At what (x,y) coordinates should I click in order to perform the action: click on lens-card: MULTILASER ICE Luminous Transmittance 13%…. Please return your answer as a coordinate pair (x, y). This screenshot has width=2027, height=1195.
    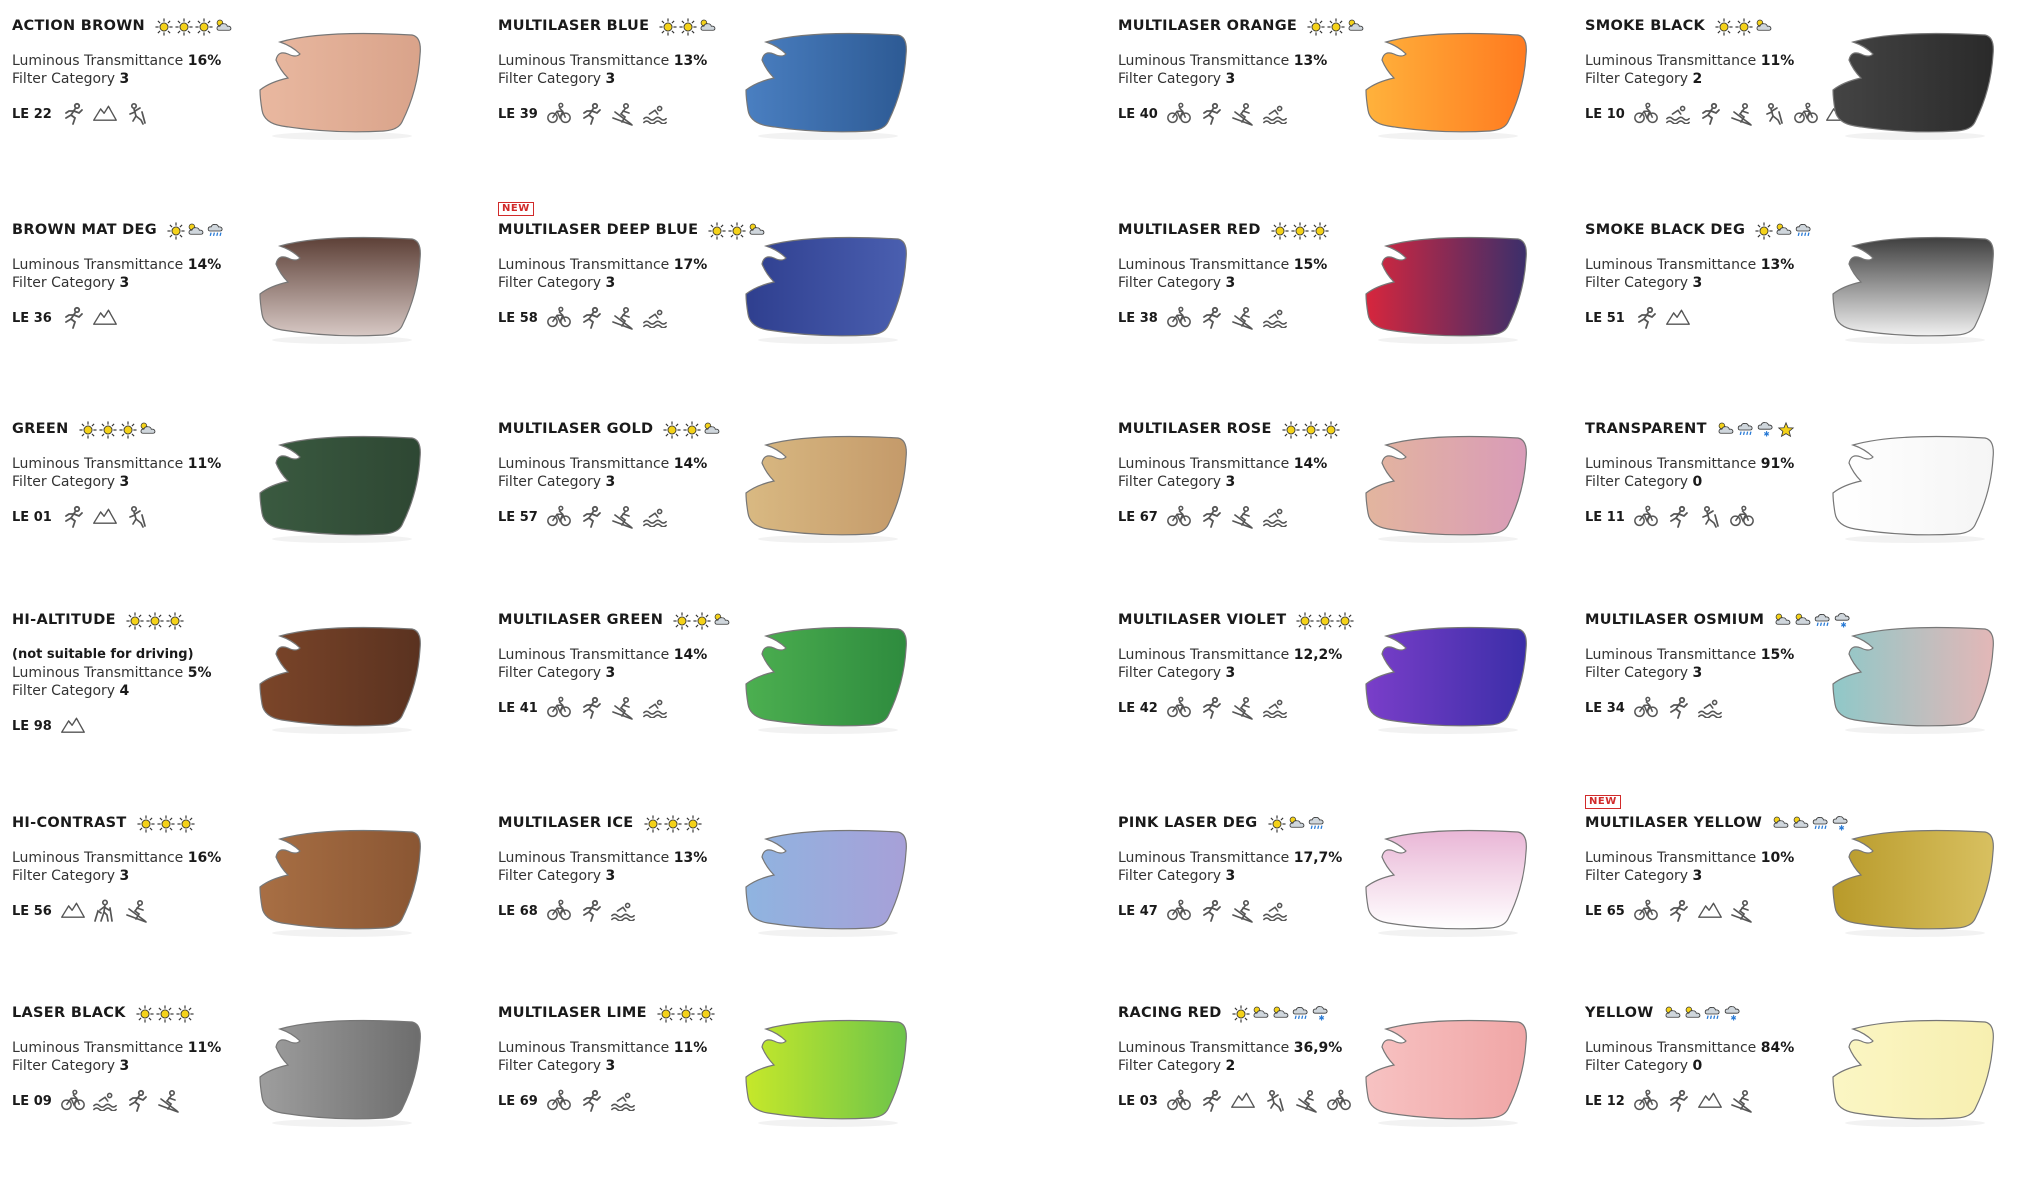
    Looking at the image, I should click on (733, 910).